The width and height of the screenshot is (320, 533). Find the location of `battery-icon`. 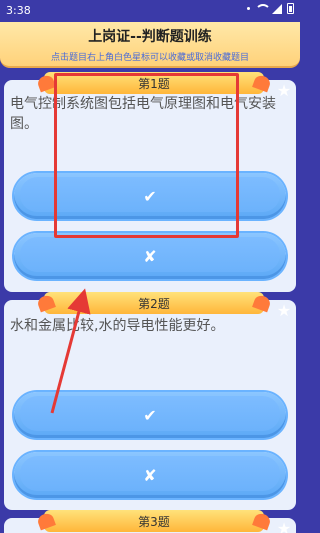

battery-icon is located at coordinates (290, 8).